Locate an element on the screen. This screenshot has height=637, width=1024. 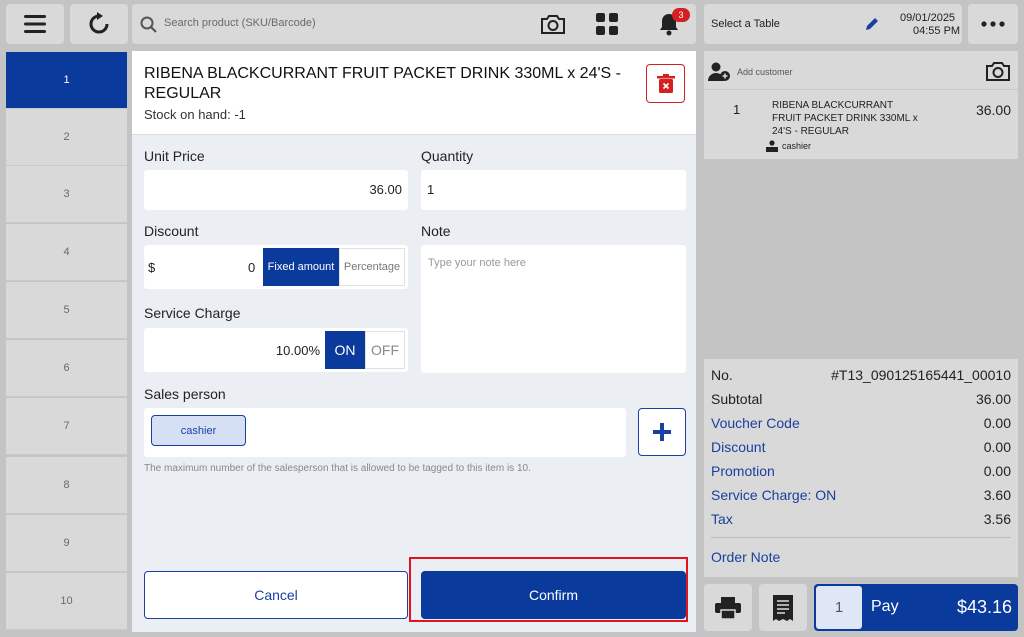
table-item: 6 is located at coordinates (66, 368).